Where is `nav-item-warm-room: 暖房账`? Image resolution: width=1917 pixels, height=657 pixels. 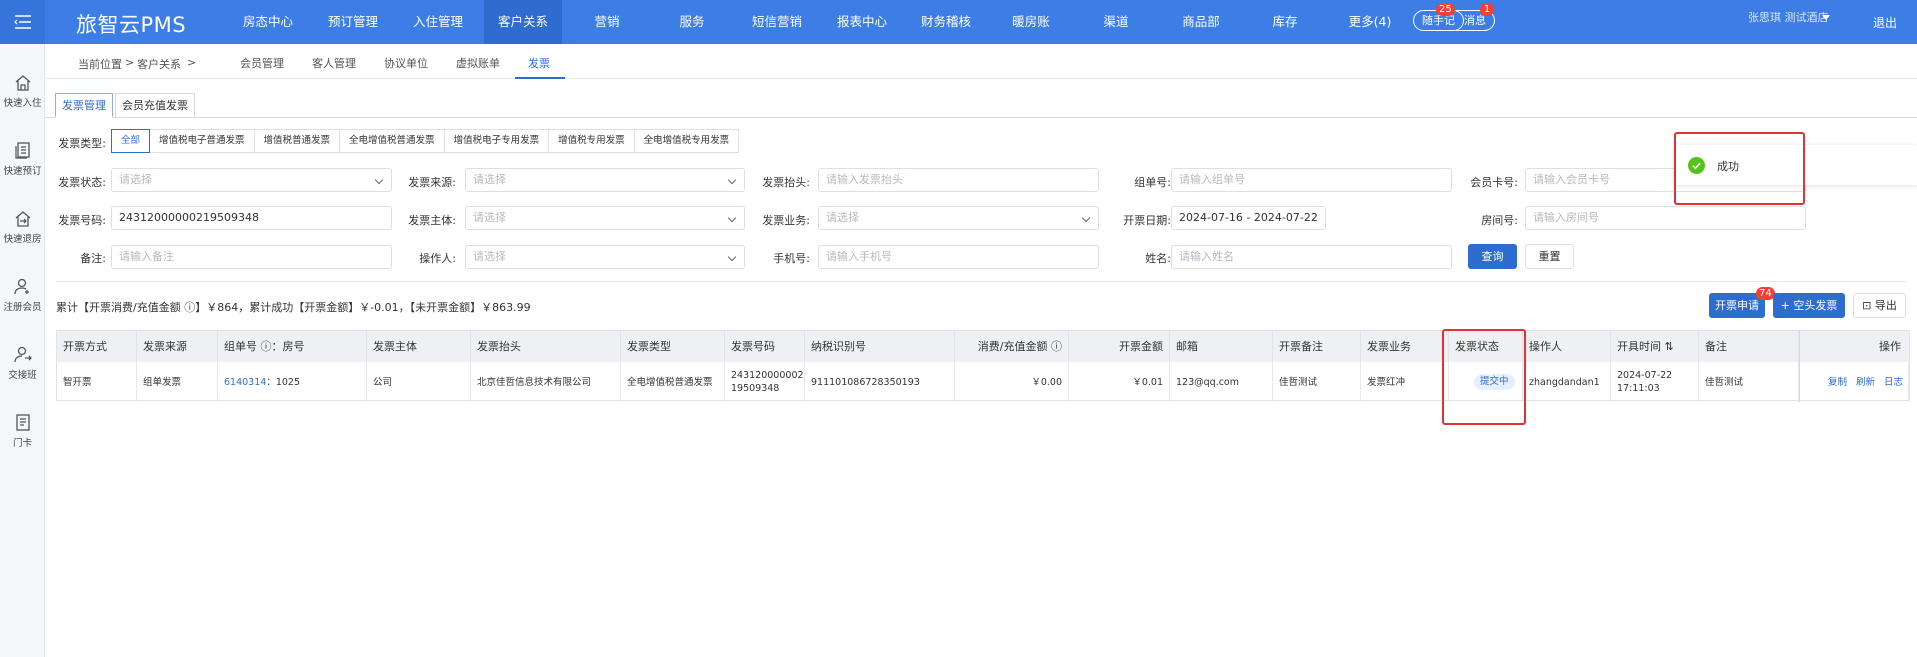
nav-item-warm-room: 暖房账 is located at coordinates (1031, 22).